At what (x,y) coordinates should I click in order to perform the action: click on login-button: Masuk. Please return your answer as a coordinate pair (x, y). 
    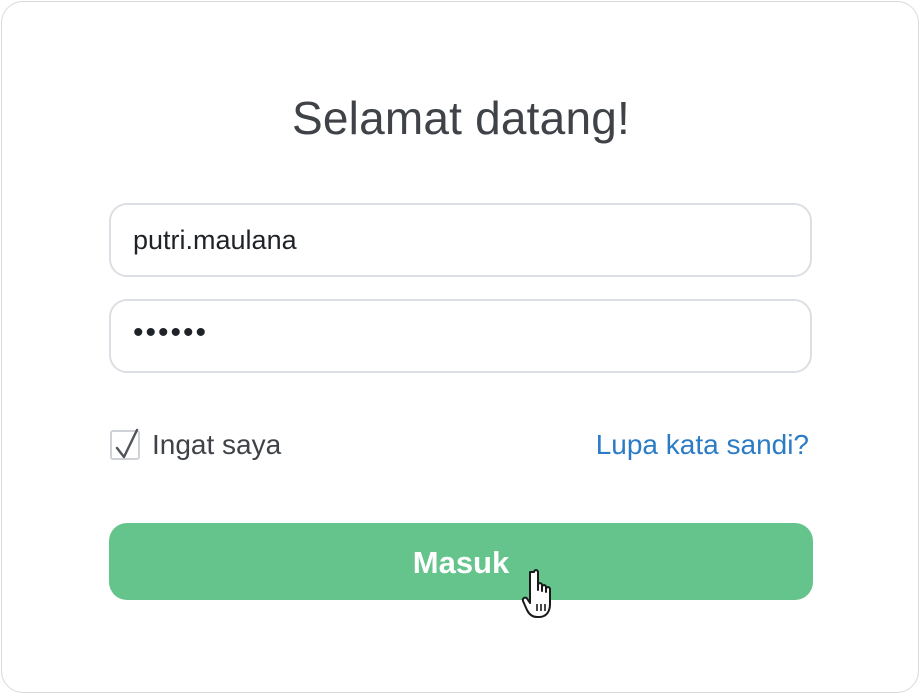
    Looking at the image, I should click on (461, 561).